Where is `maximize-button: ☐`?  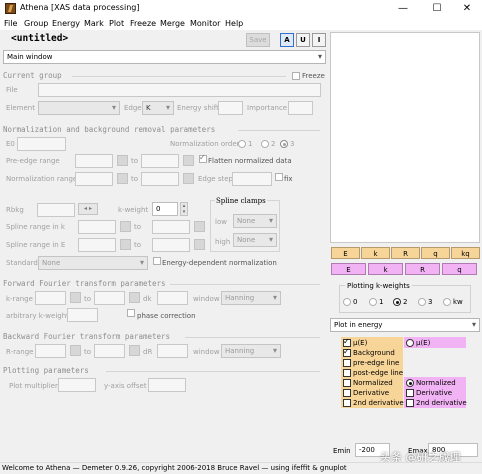
maximize-button: ☐ is located at coordinates (437, 9).